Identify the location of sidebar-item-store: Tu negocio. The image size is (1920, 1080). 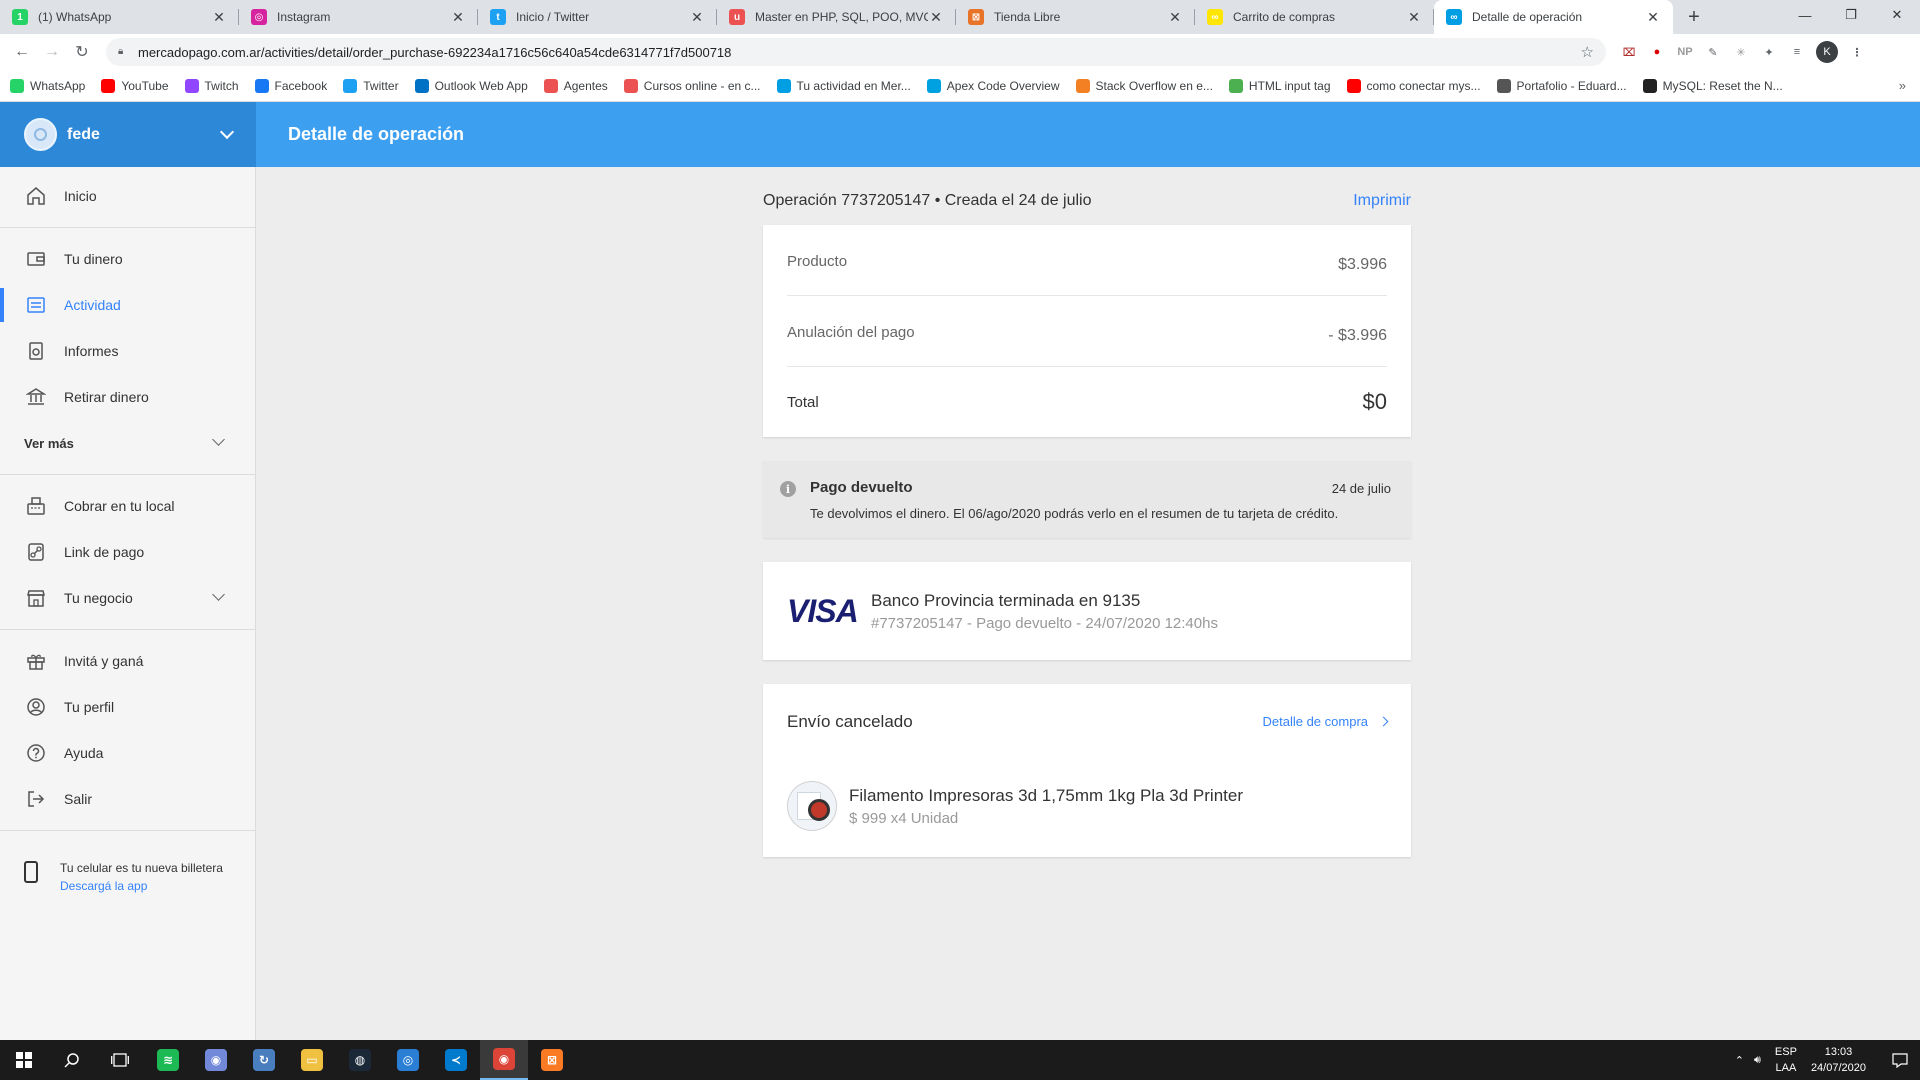
(127, 598).